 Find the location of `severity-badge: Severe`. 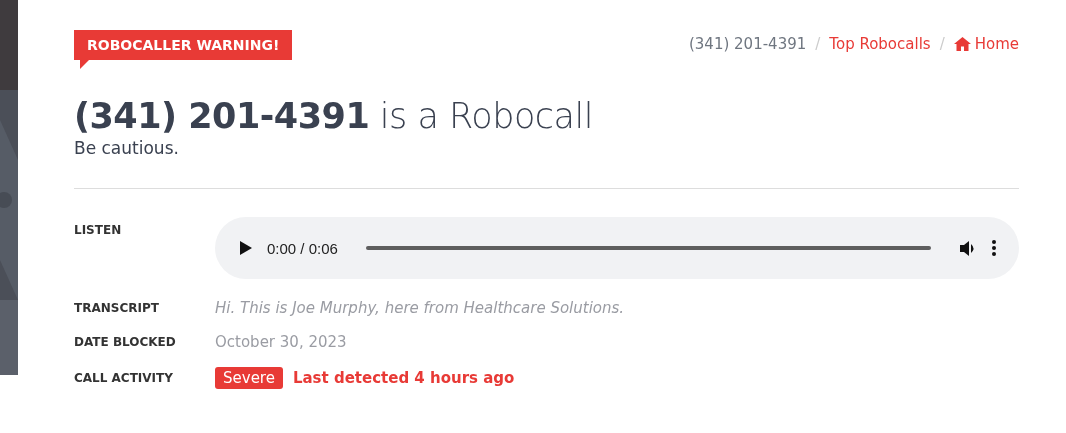

severity-badge: Severe is located at coordinates (249, 378).